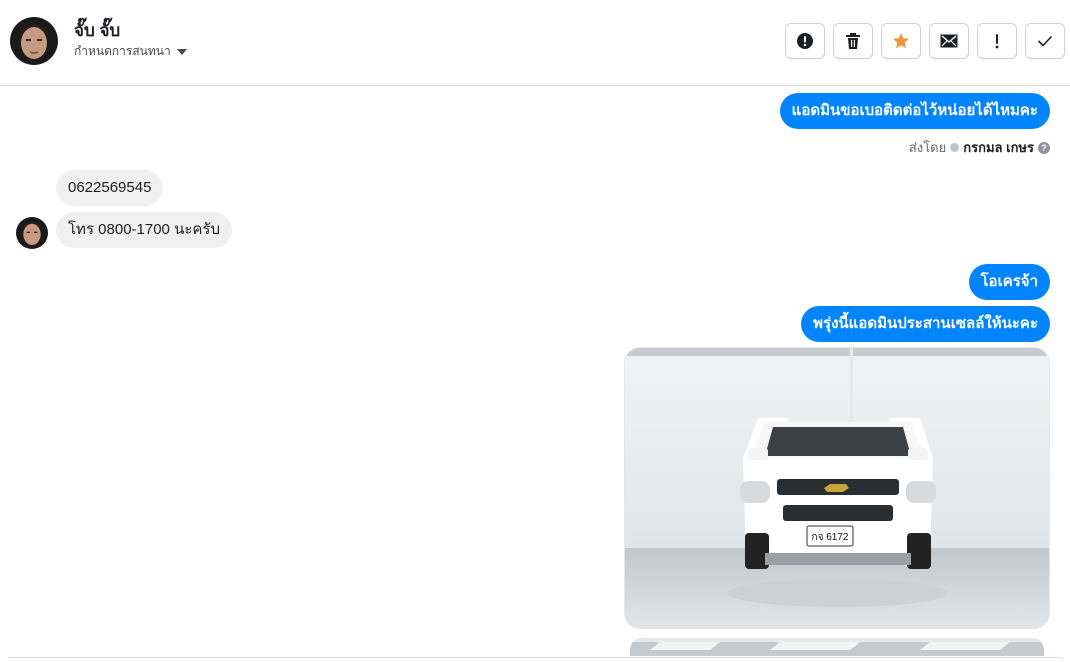 The height and width of the screenshot is (662, 1070). Describe the element at coordinates (181, 51) in the screenshot. I see `caret-down-icon` at that location.